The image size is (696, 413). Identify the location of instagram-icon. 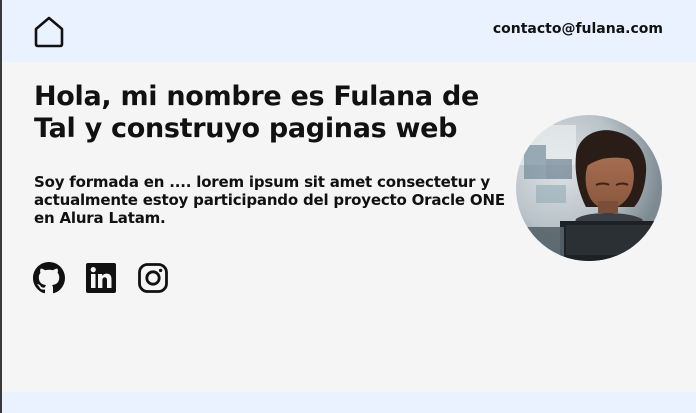
(153, 278).